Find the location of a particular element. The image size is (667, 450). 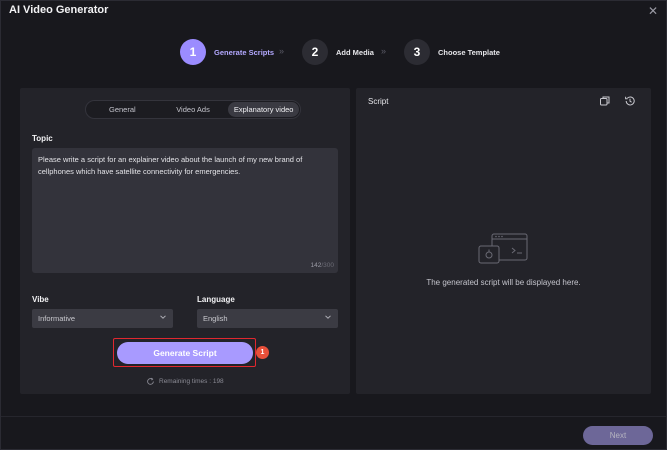

vibe-value: Informative is located at coordinates (57, 318).